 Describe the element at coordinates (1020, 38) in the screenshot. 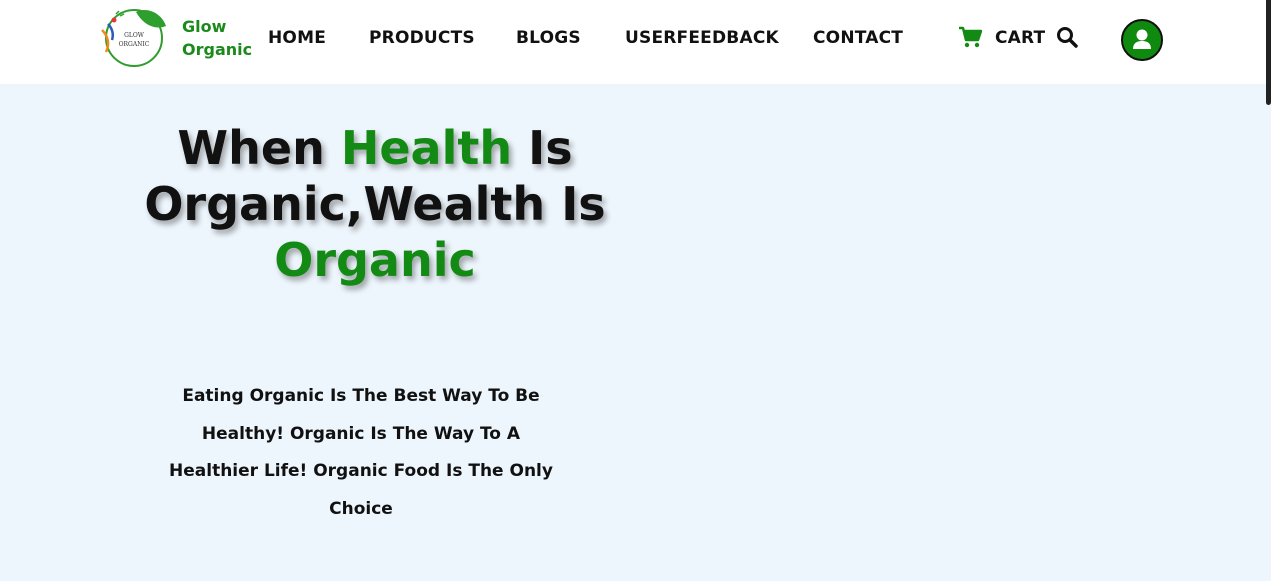

I see `nav-cart: CART` at that location.